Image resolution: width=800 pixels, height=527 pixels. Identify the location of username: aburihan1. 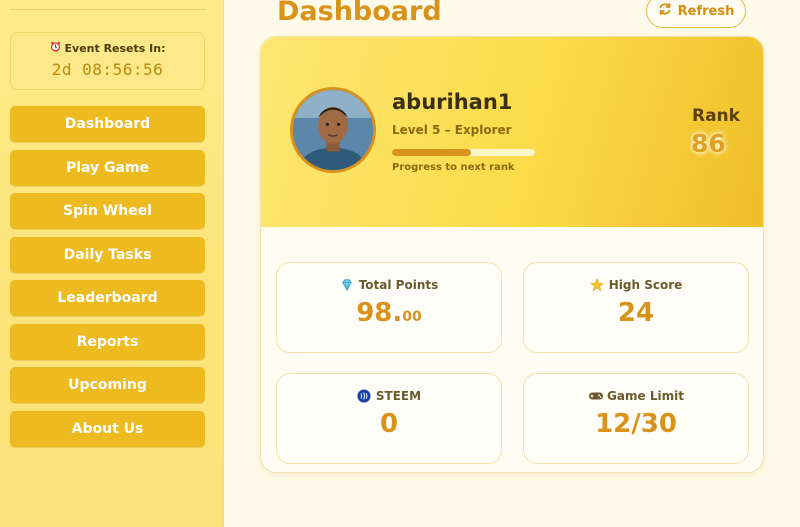
(452, 102).